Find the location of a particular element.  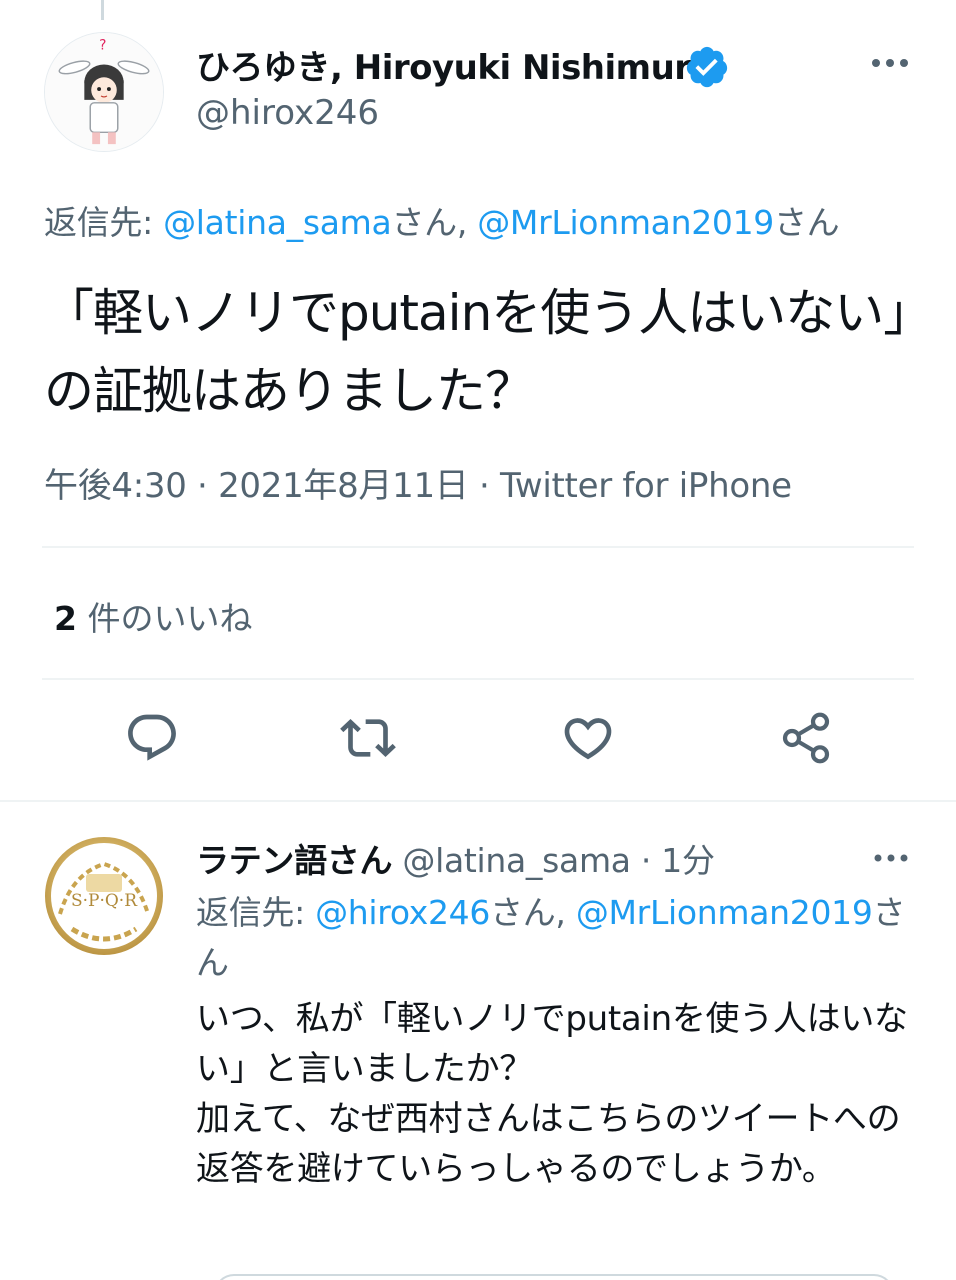

avatar: S·P·Q·R is located at coordinates (104, 896).